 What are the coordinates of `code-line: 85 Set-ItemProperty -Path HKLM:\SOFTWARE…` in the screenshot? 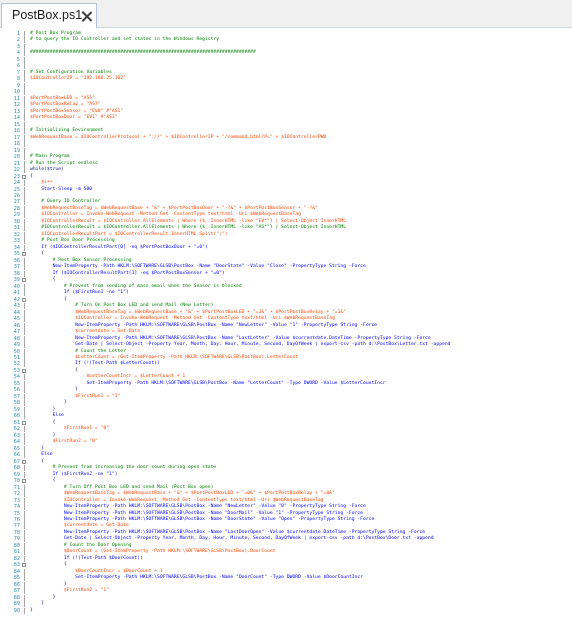 It's located at (286, 578).